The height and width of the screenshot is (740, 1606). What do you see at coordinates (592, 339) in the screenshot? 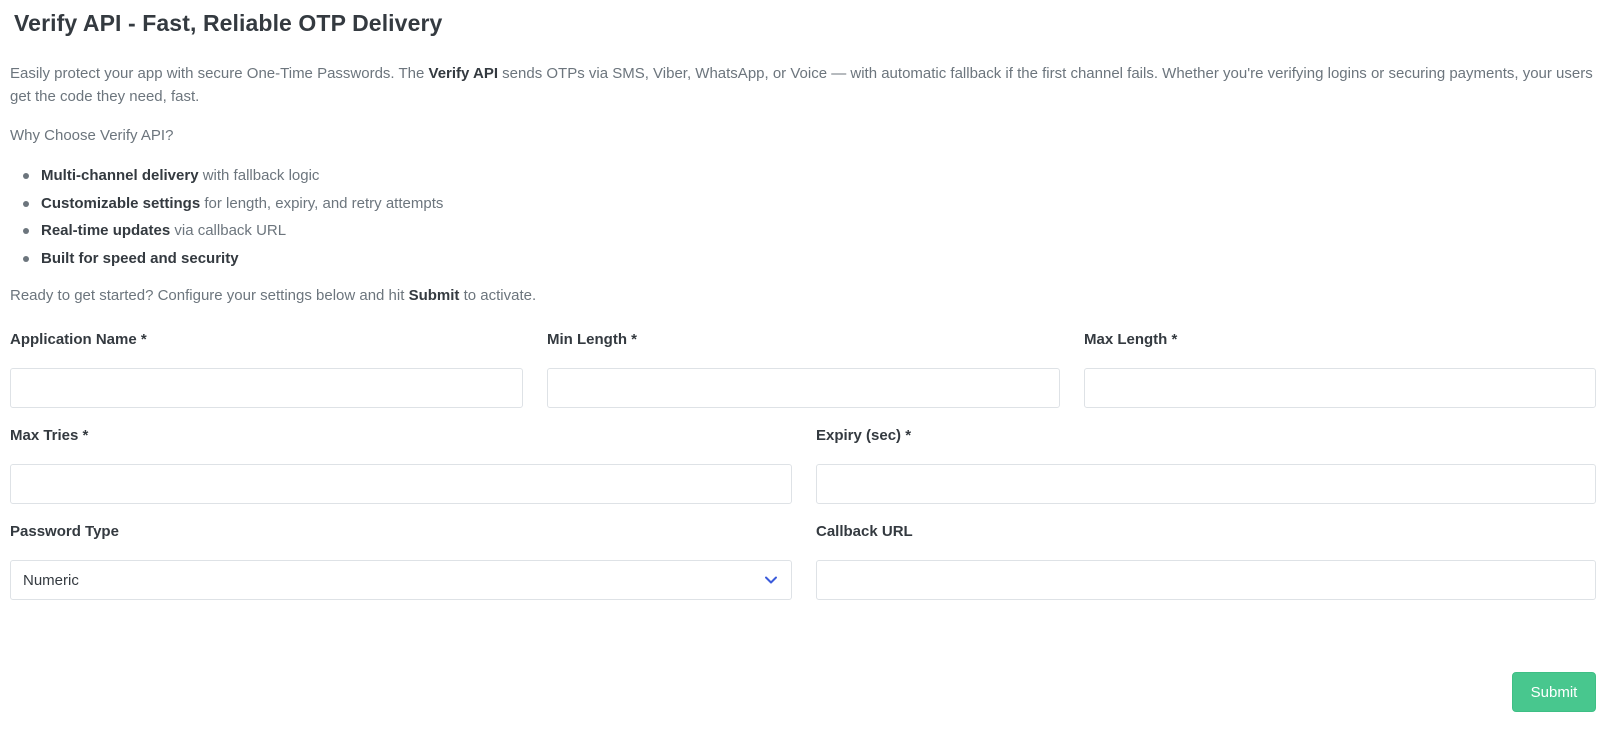
I see `min-length-label: Min Length *` at bounding box center [592, 339].